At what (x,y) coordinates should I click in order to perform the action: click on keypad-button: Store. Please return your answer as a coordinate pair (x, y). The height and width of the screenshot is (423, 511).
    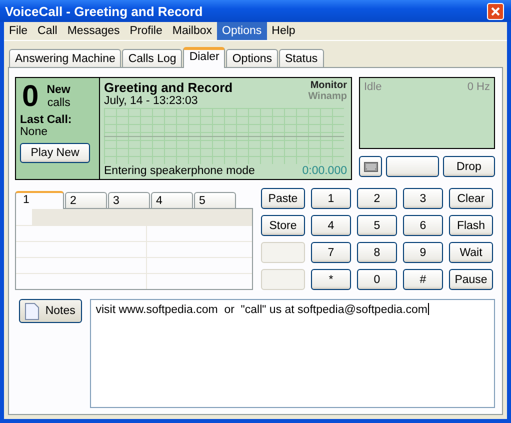
    Looking at the image, I should click on (283, 225).